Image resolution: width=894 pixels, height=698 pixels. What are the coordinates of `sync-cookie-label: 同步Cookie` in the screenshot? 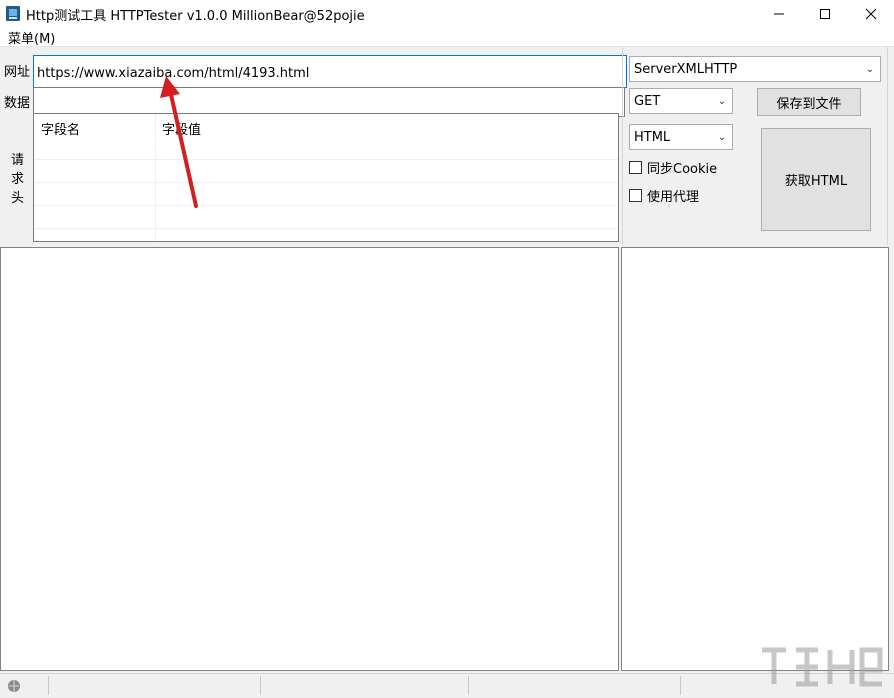 It's located at (682, 167).